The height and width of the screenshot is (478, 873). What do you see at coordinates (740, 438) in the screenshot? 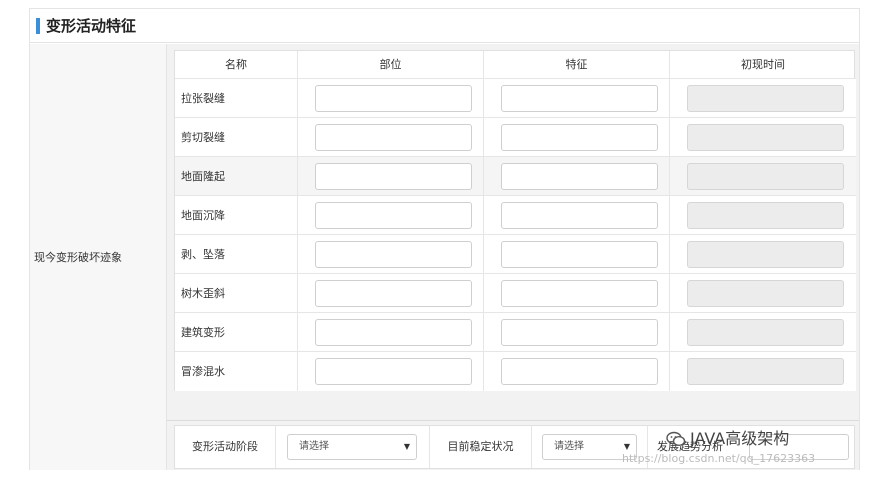
I see `watermark-text: JAVA高级架构` at bounding box center [740, 438].